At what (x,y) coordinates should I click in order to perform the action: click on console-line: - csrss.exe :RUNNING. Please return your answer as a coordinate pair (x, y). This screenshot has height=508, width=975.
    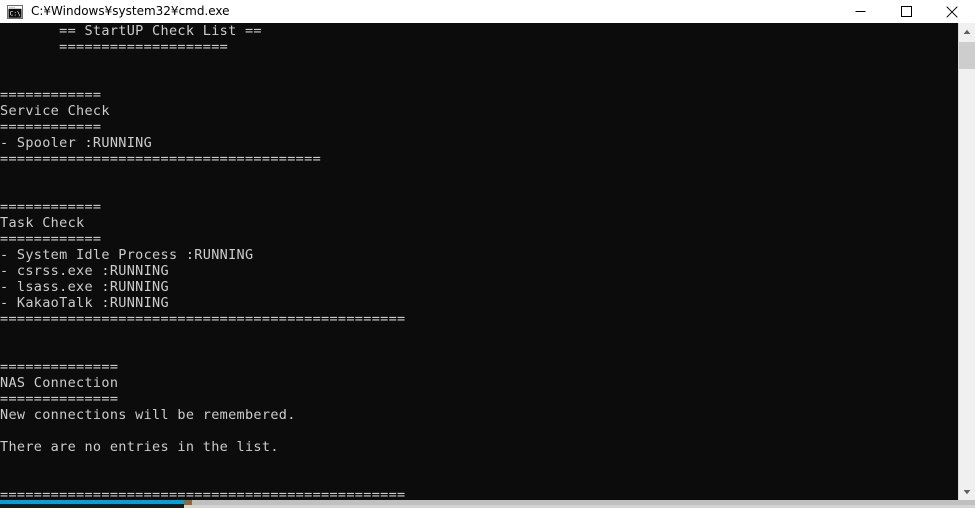
    Looking at the image, I should click on (84, 271).